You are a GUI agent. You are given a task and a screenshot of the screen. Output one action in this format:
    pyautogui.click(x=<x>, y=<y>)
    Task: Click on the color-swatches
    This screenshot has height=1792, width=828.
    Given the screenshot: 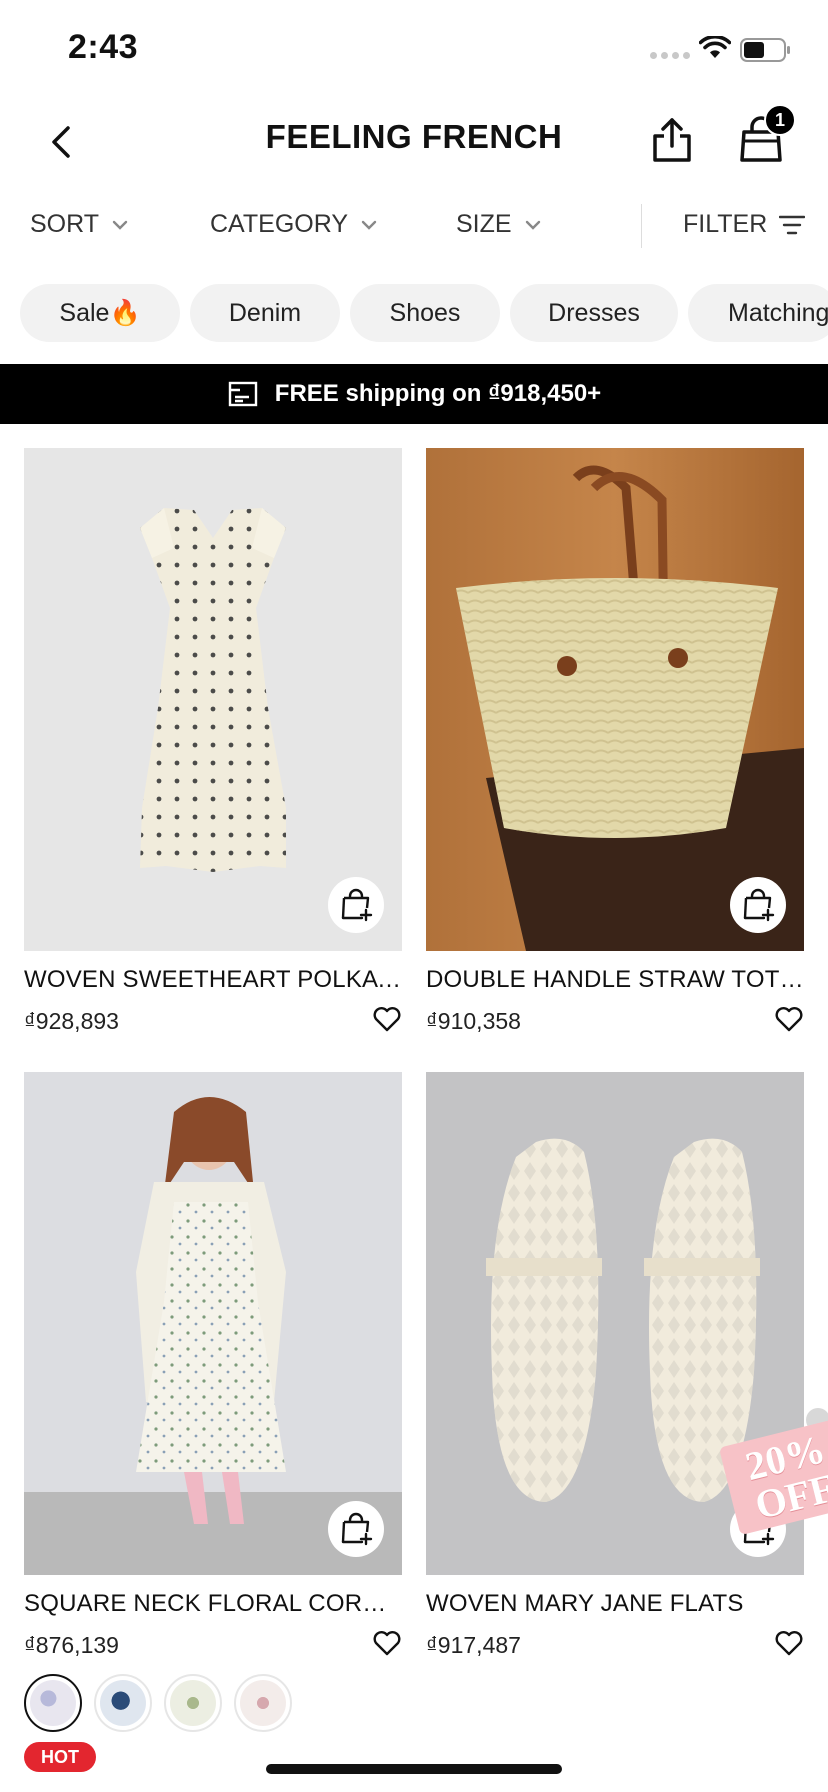 What is the action you would take?
    pyautogui.click(x=158, y=1703)
    